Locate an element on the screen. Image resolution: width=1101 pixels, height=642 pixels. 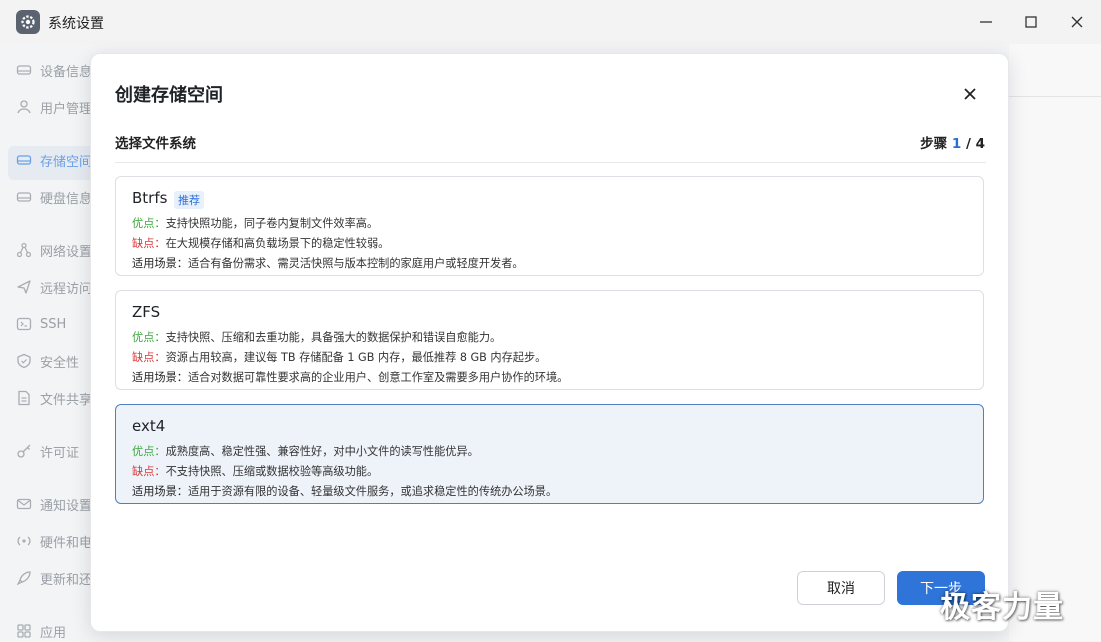
step-total: 4 is located at coordinates (980, 144).